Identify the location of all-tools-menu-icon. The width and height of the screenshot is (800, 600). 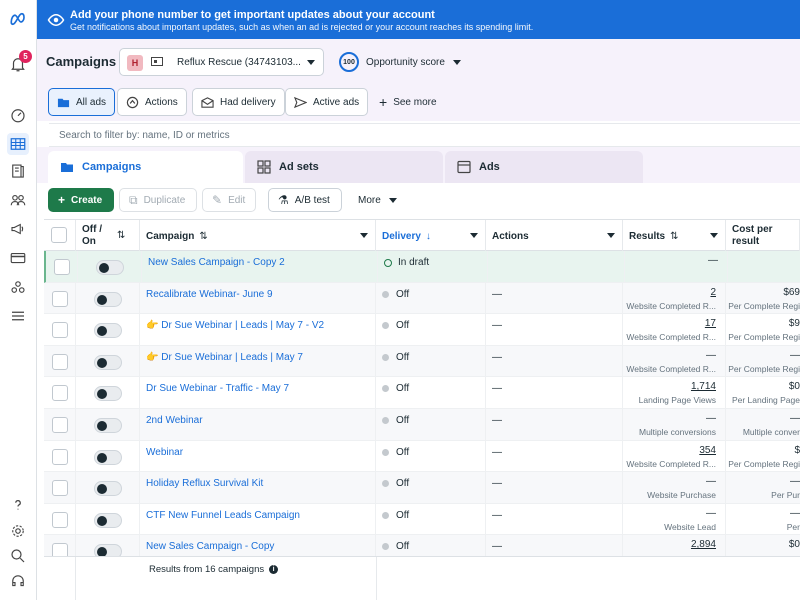
(18, 316).